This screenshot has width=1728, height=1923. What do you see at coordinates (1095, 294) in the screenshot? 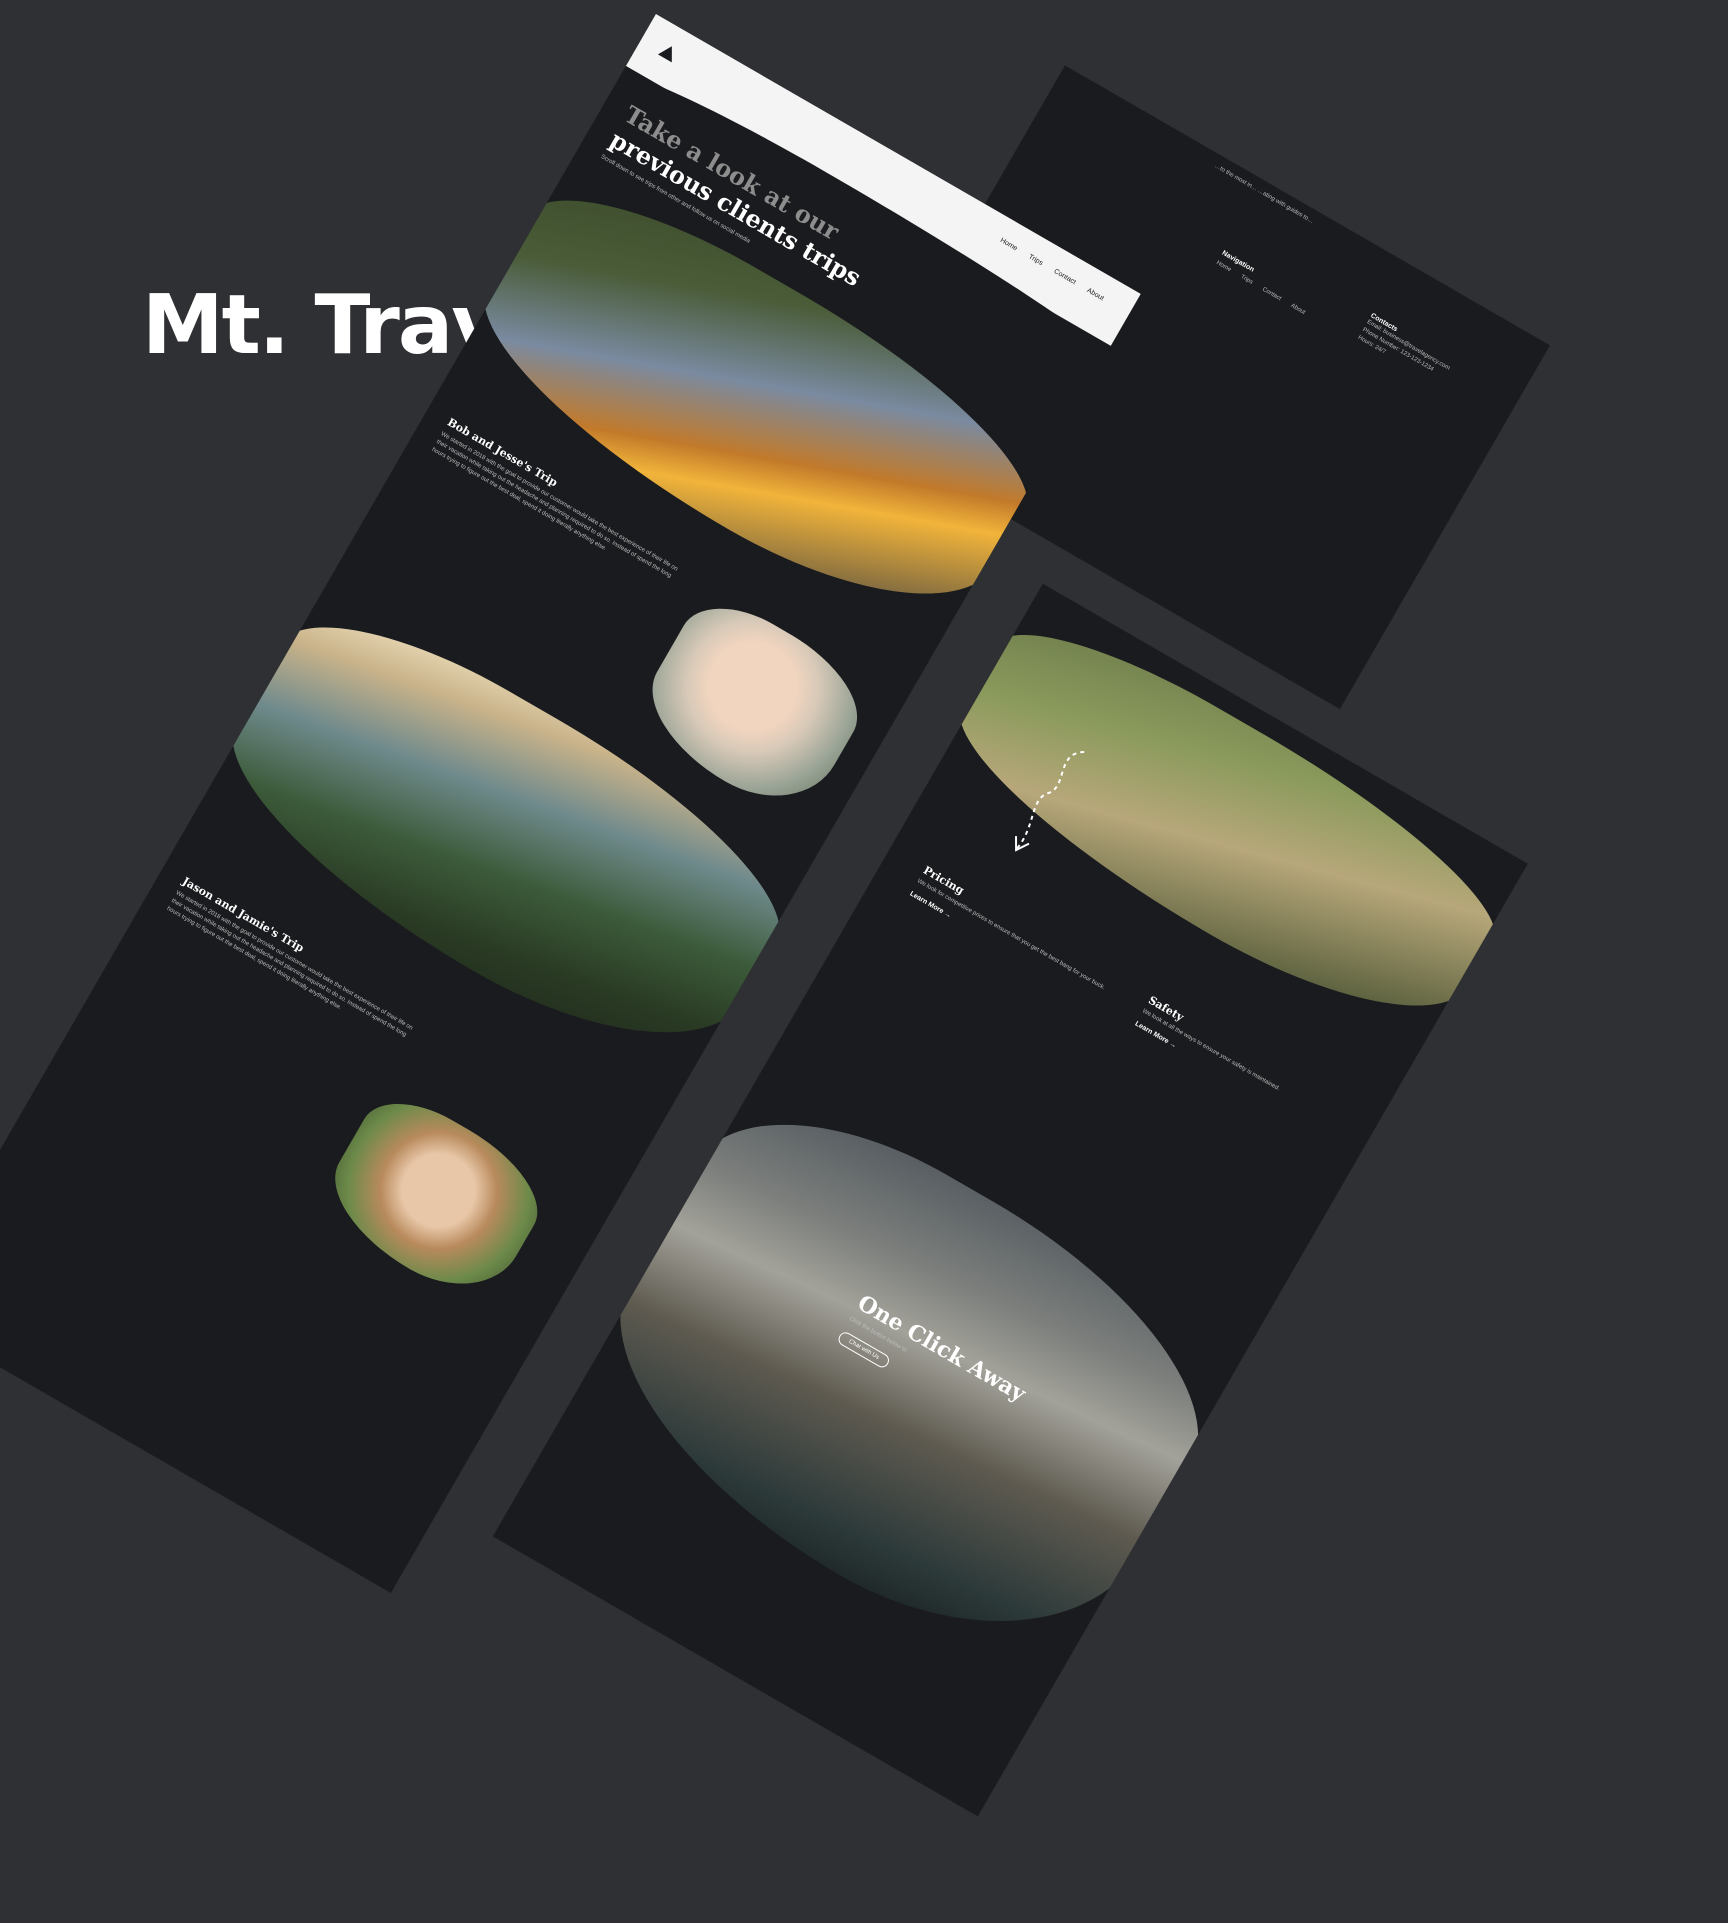
I see `nav-link-about: About` at bounding box center [1095, 294].